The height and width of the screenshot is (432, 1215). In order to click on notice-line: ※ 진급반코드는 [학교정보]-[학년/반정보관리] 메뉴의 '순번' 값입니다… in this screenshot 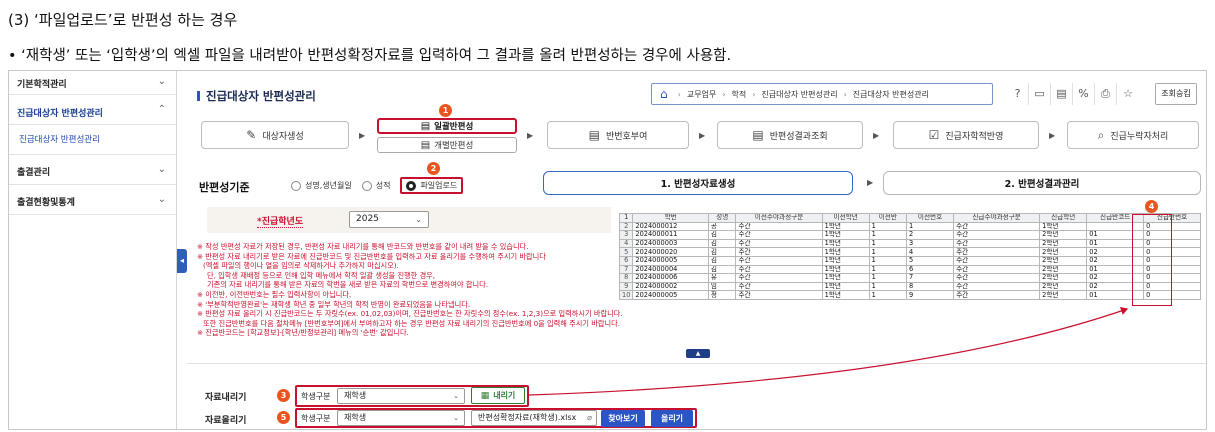, I will do `click(303, 333)`.